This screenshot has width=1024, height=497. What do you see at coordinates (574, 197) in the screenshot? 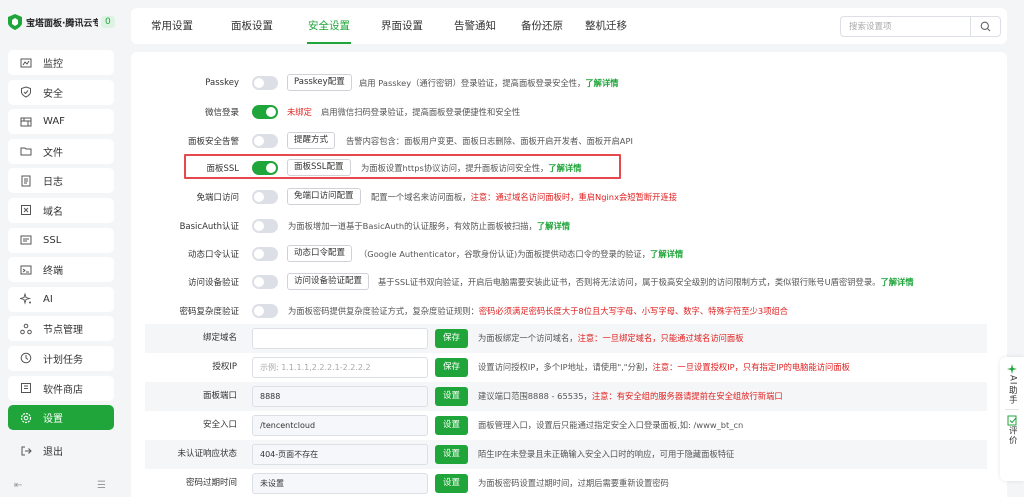
I see `warning-text: 注意：通过域名访问面板时，重启Nginx会短暂断开连接` at bounding box center [574, 197].